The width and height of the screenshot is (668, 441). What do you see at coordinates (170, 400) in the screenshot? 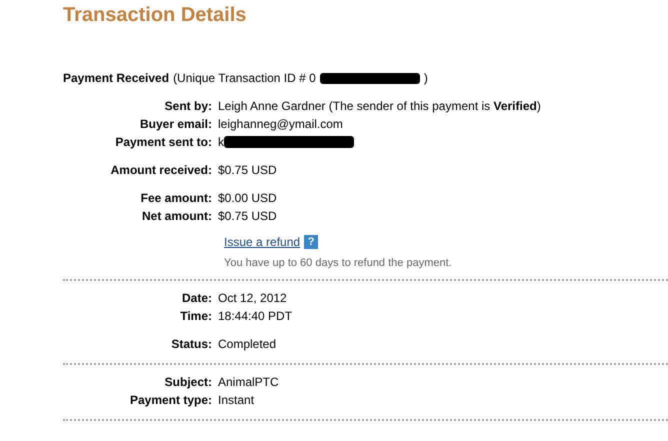
I see `field-label: Payment type:` at bounding box center [170, 400].